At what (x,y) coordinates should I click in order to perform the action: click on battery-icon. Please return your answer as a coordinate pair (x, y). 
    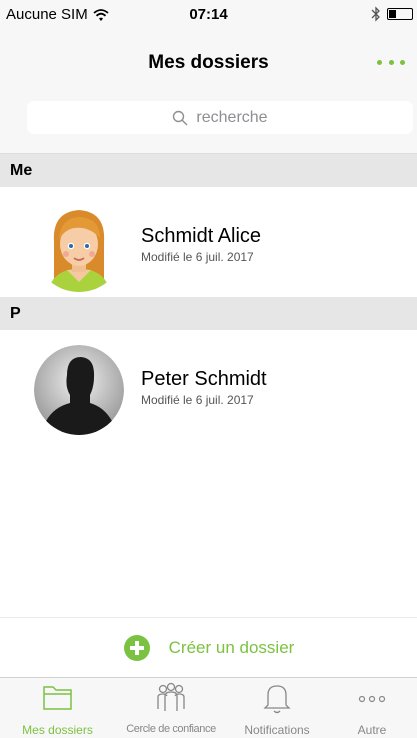
    Looking at the image, I should click on (400, 14).